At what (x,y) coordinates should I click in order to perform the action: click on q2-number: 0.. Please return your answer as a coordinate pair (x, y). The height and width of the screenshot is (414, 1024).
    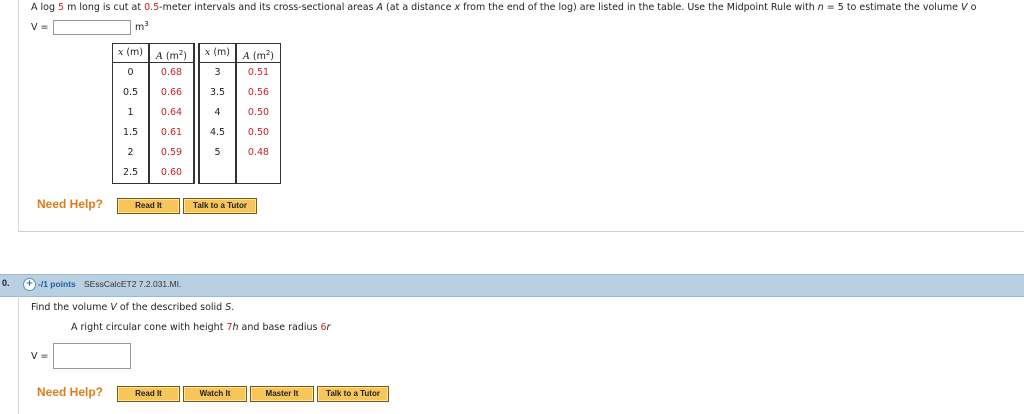
    Looking at the image, I should click on (6, 283).